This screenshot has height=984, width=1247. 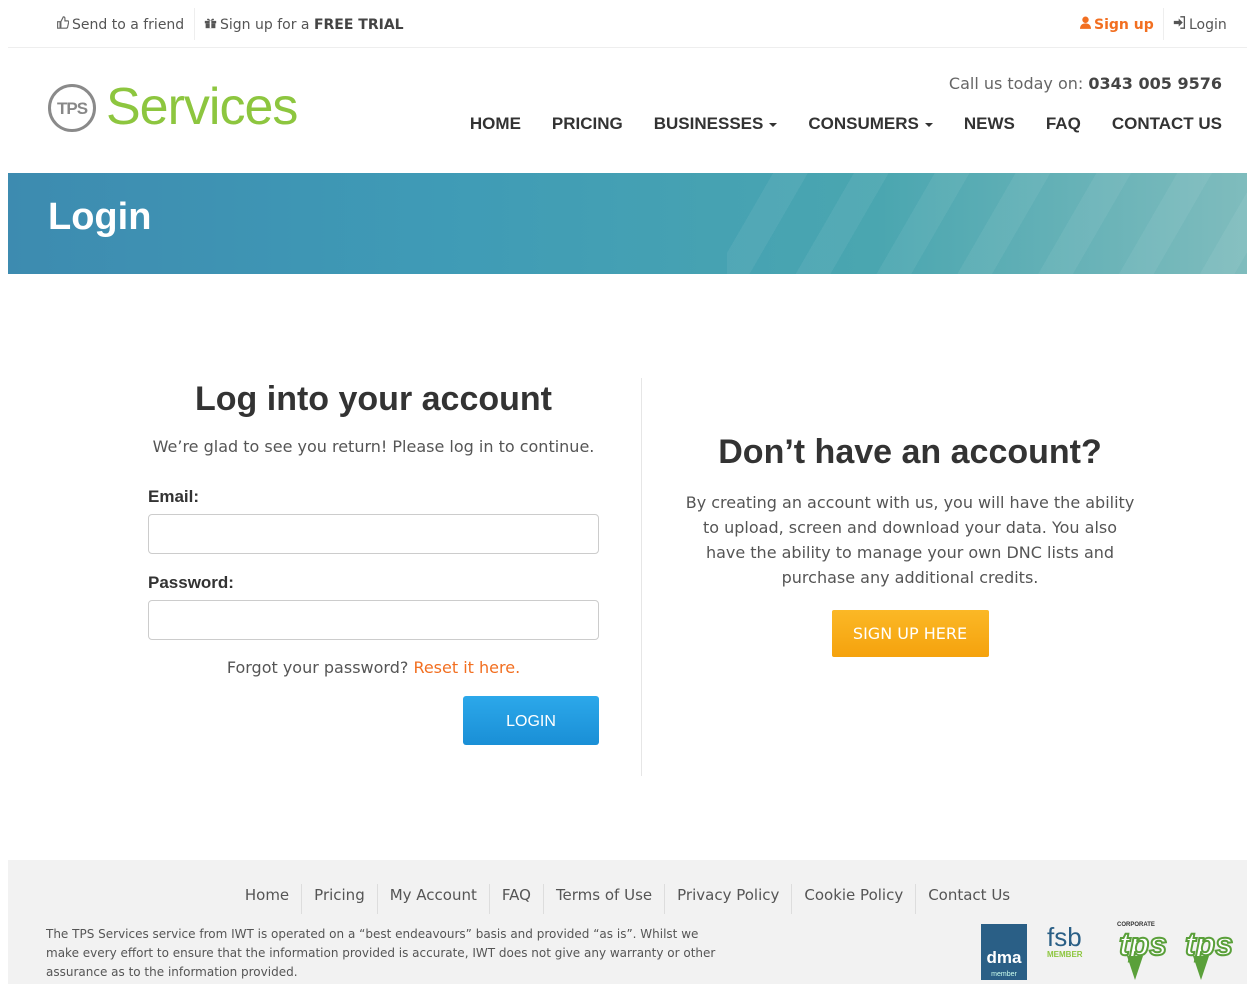 I want to click on tps-logo: tps, so click(x=1208, y=952).